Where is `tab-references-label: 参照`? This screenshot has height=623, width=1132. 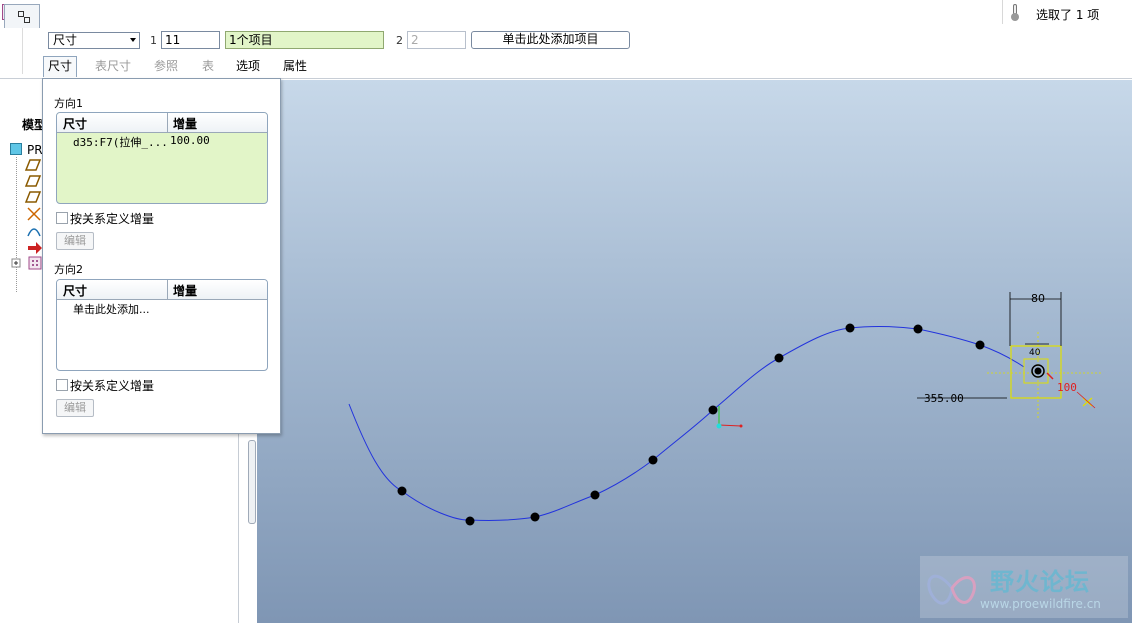
tab-references-label: 参照 is located at coordinates (166, 66).